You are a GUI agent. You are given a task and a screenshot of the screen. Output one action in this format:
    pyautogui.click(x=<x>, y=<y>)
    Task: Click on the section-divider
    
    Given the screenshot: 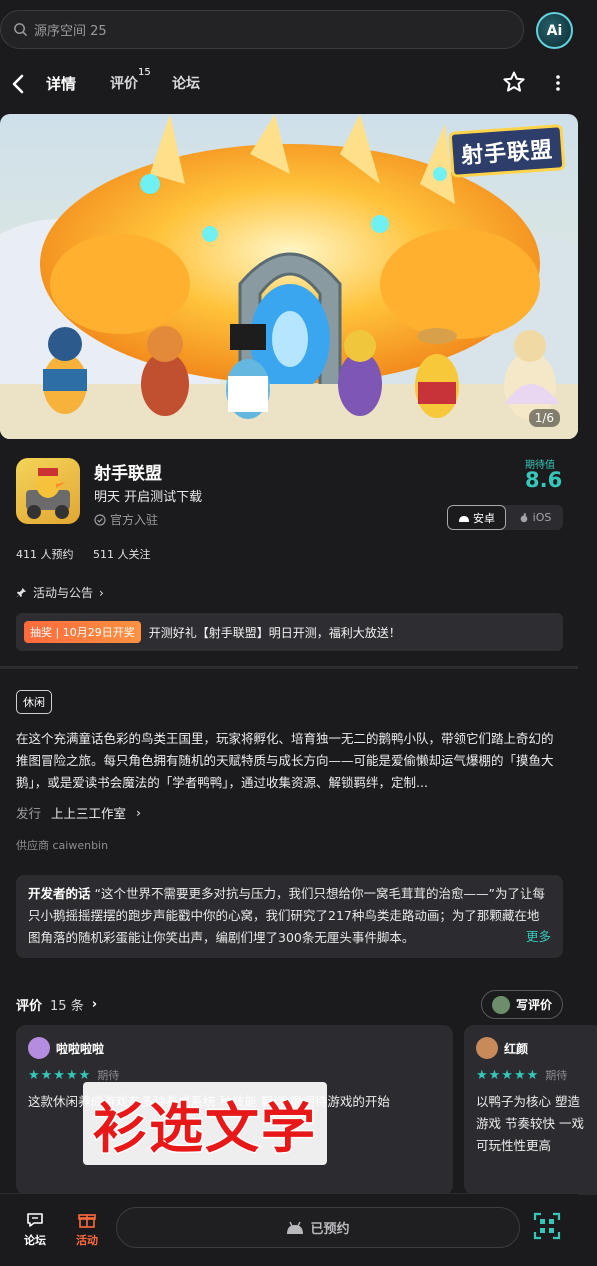 What is the action you would take?
    pyautogui.click(x=289, y=667)
    